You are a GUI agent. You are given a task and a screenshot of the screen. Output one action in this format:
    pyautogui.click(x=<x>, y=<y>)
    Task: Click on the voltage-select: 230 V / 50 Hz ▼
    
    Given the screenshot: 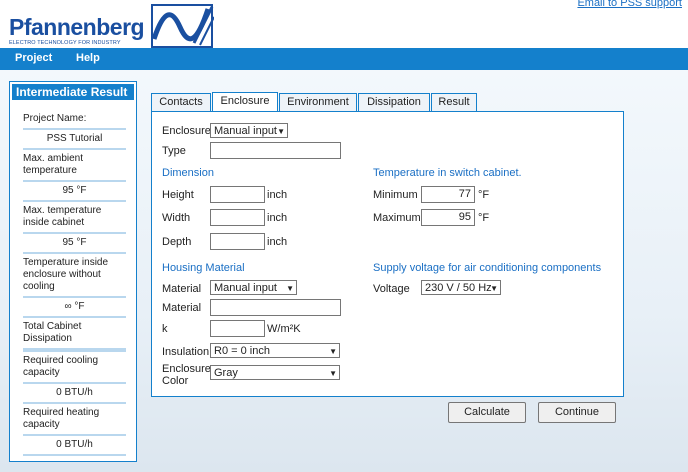 What is the action you would take?
    pyautogui.click(x=461, y=287)
    